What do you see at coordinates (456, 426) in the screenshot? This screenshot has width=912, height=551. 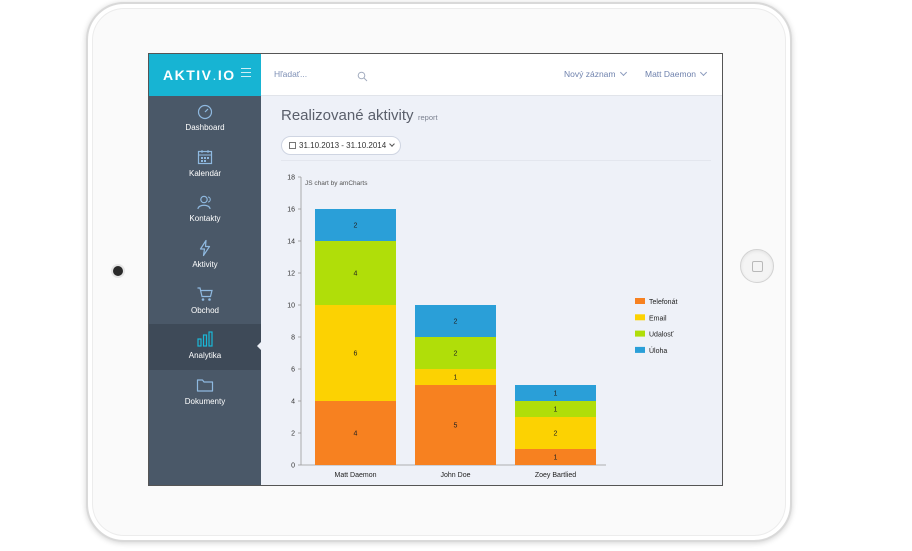 I see `data-label: 5` at bounding box center [456, 426].